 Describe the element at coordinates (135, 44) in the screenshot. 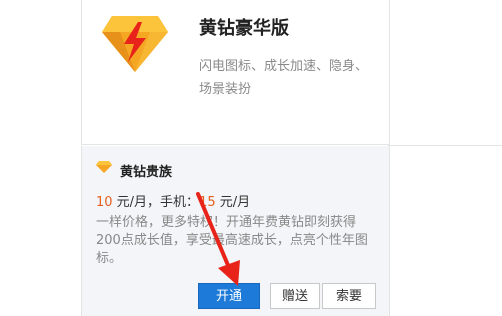

I see `yellow-diamond-lightning-icon` at that location.